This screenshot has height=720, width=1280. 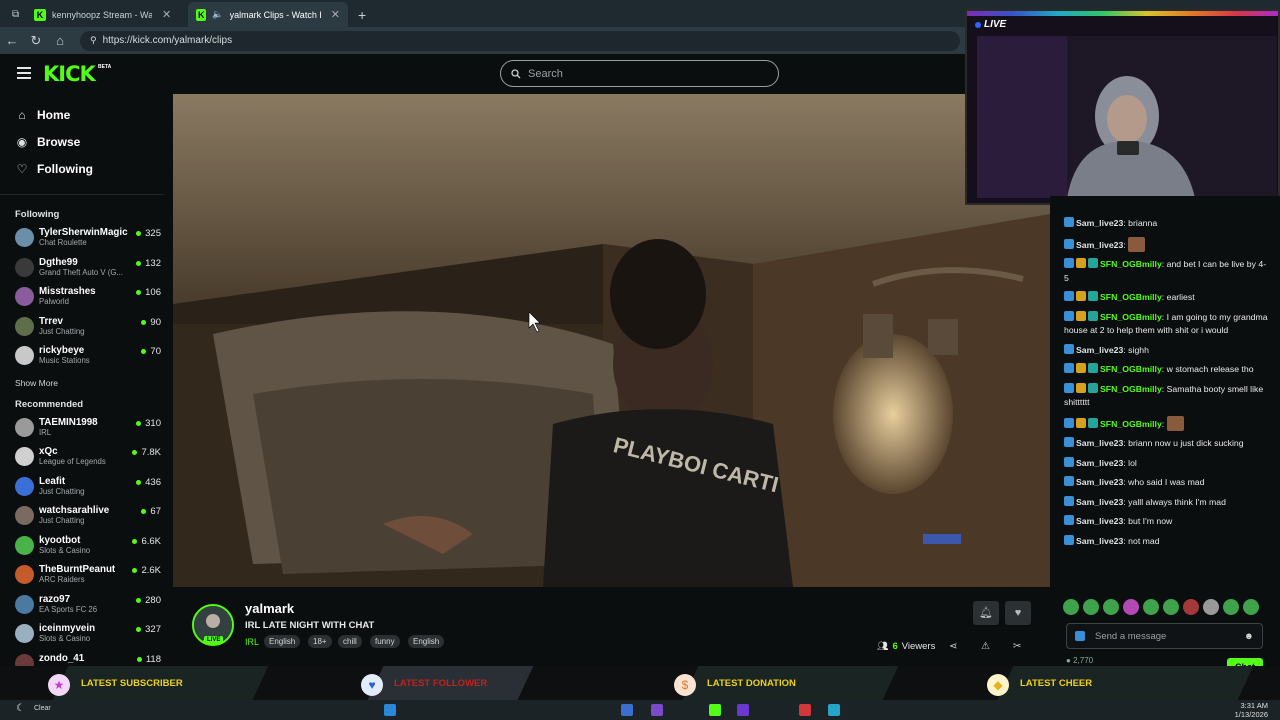 What do you see at coordinates (155, 511) in the screenshot?
I see `viewer-count: 67` at bounding box center [155, 511].